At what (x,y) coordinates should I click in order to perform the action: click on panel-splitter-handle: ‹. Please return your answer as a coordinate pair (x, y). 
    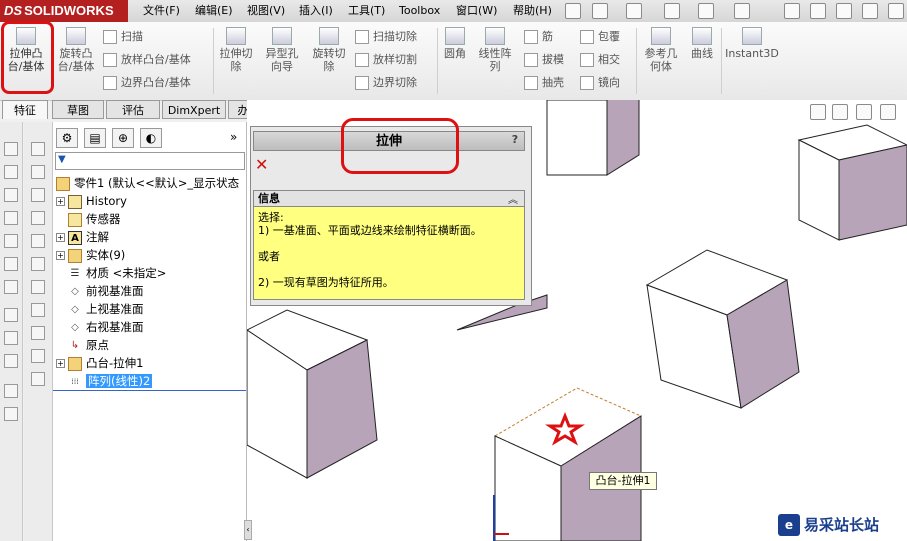
    Looking at the image, I should click on (248, 530).